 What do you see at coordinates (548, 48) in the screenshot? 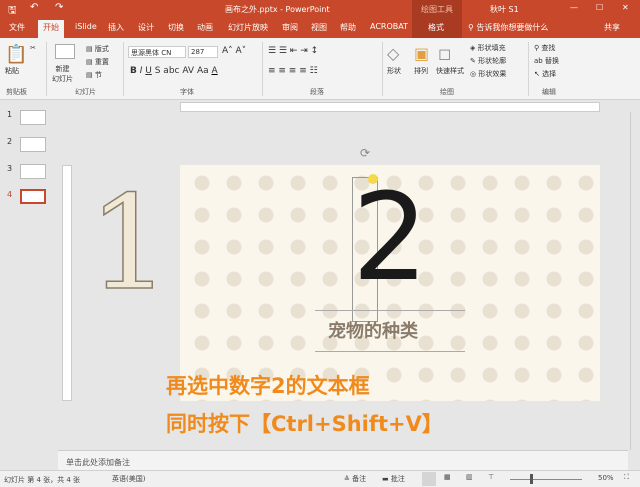
I see `find-label: 查找` at bounding box center [548, 48].